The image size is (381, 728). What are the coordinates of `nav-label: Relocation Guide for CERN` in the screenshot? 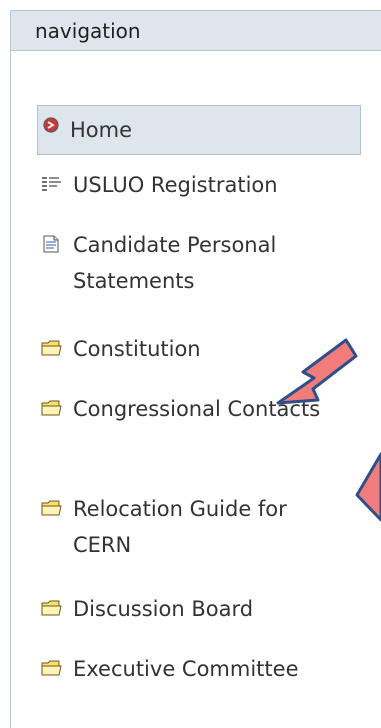 It's located at (180, 527).